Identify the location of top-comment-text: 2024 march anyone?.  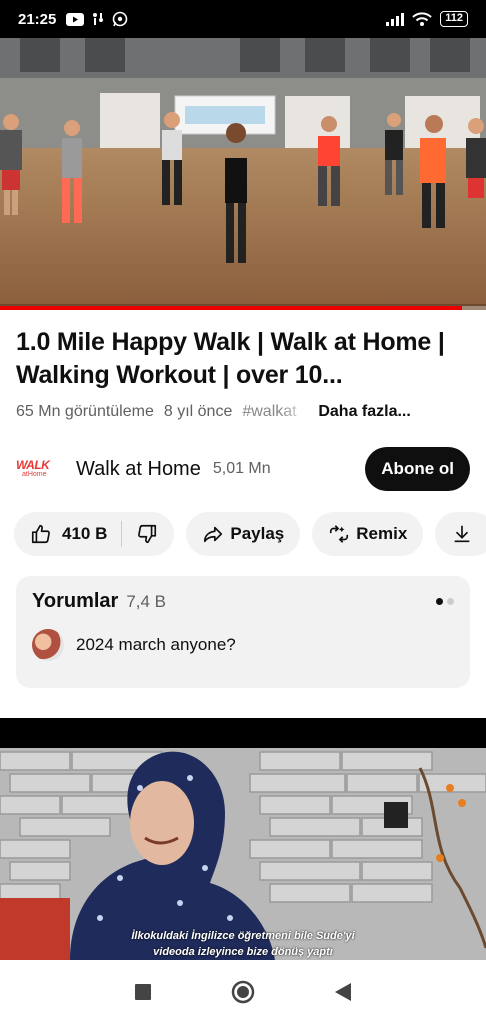
(156, 644).